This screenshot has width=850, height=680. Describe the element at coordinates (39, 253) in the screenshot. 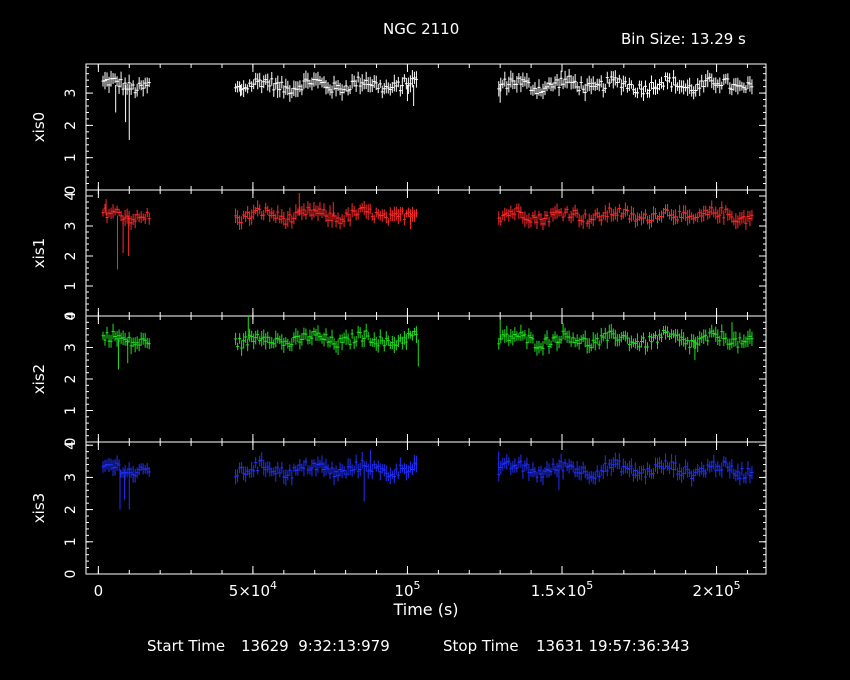

I see `y-axis-label: xis1` at that location.